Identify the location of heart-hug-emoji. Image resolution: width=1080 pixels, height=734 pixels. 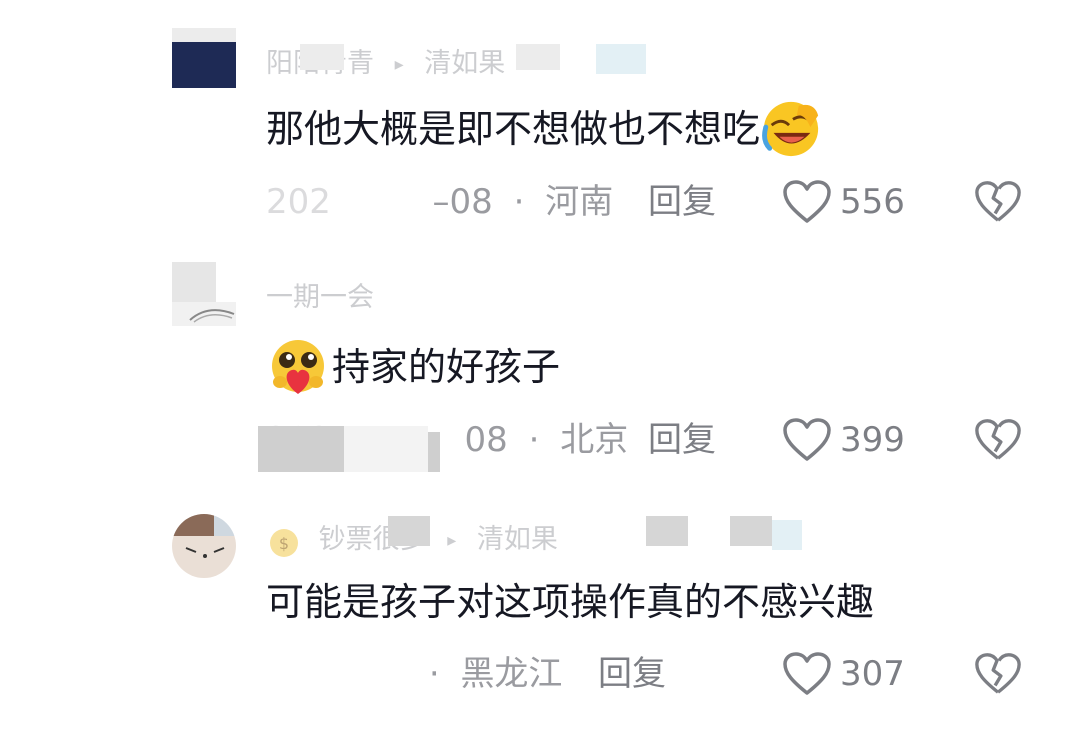
(298, 367).